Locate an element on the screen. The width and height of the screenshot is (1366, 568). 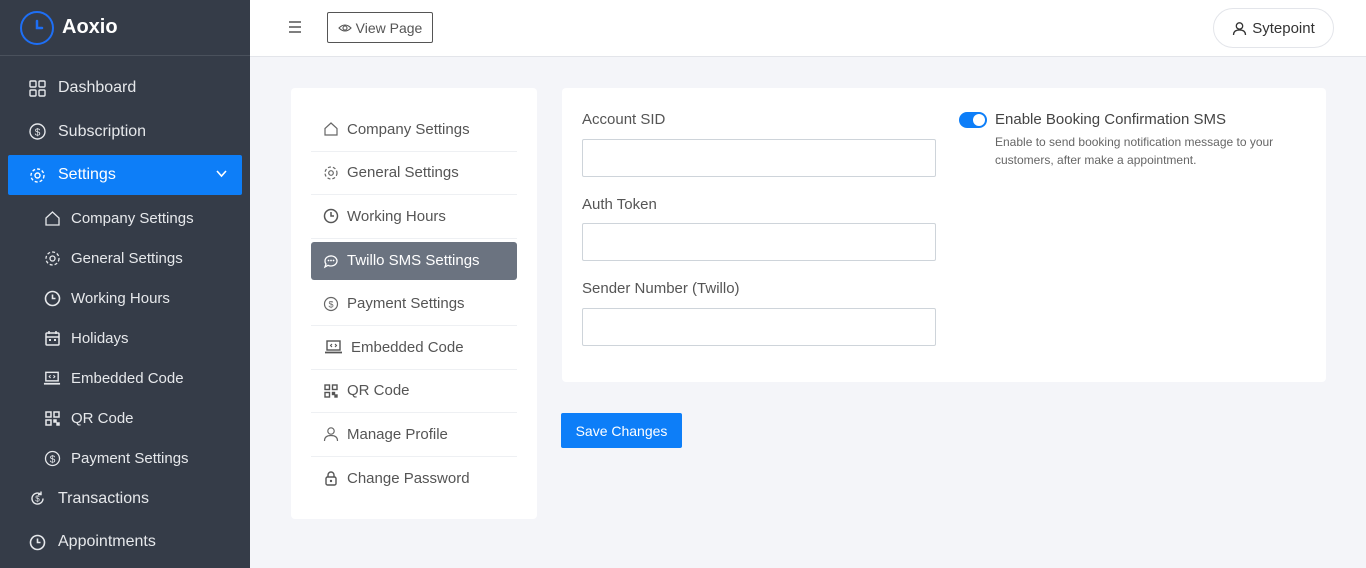
brand: Aoxio is located at coordinates (125, 28).